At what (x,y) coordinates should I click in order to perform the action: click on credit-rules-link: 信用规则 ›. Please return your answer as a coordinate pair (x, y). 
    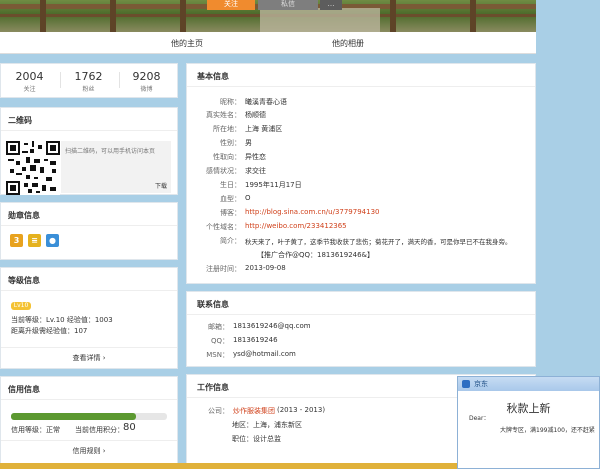
    Looking at the image, I should click on (89, 451).